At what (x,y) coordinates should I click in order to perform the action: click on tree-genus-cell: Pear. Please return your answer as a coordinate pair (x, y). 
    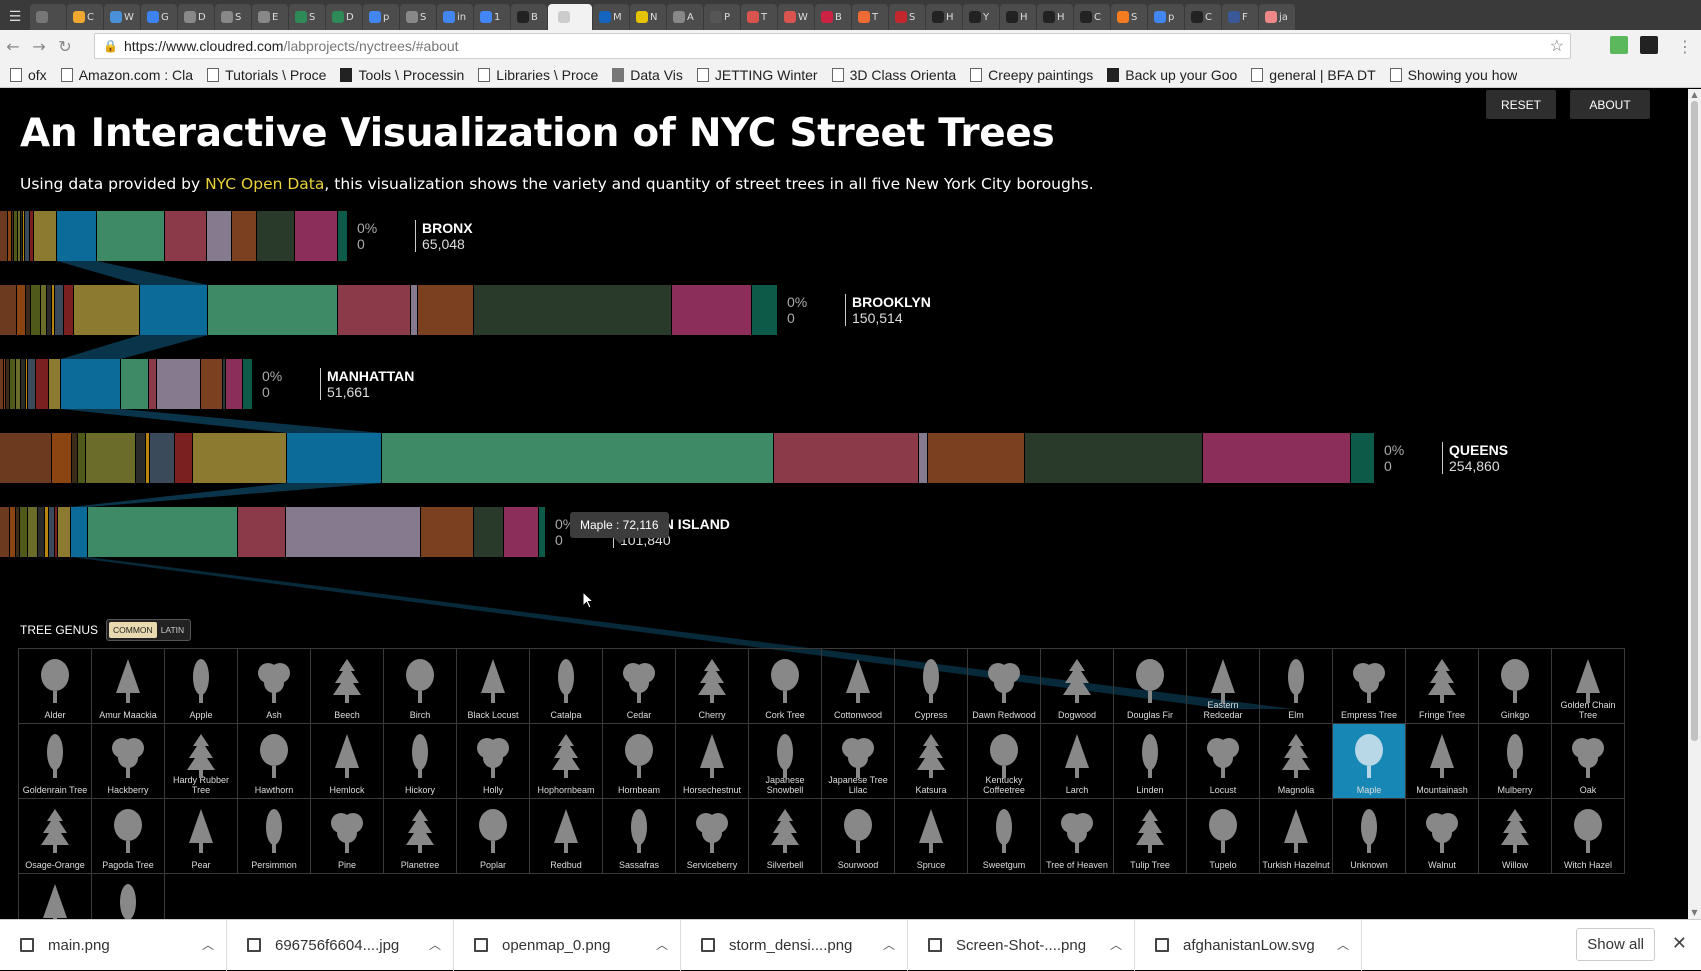
    Looking at the image, I should click on (201, 836).